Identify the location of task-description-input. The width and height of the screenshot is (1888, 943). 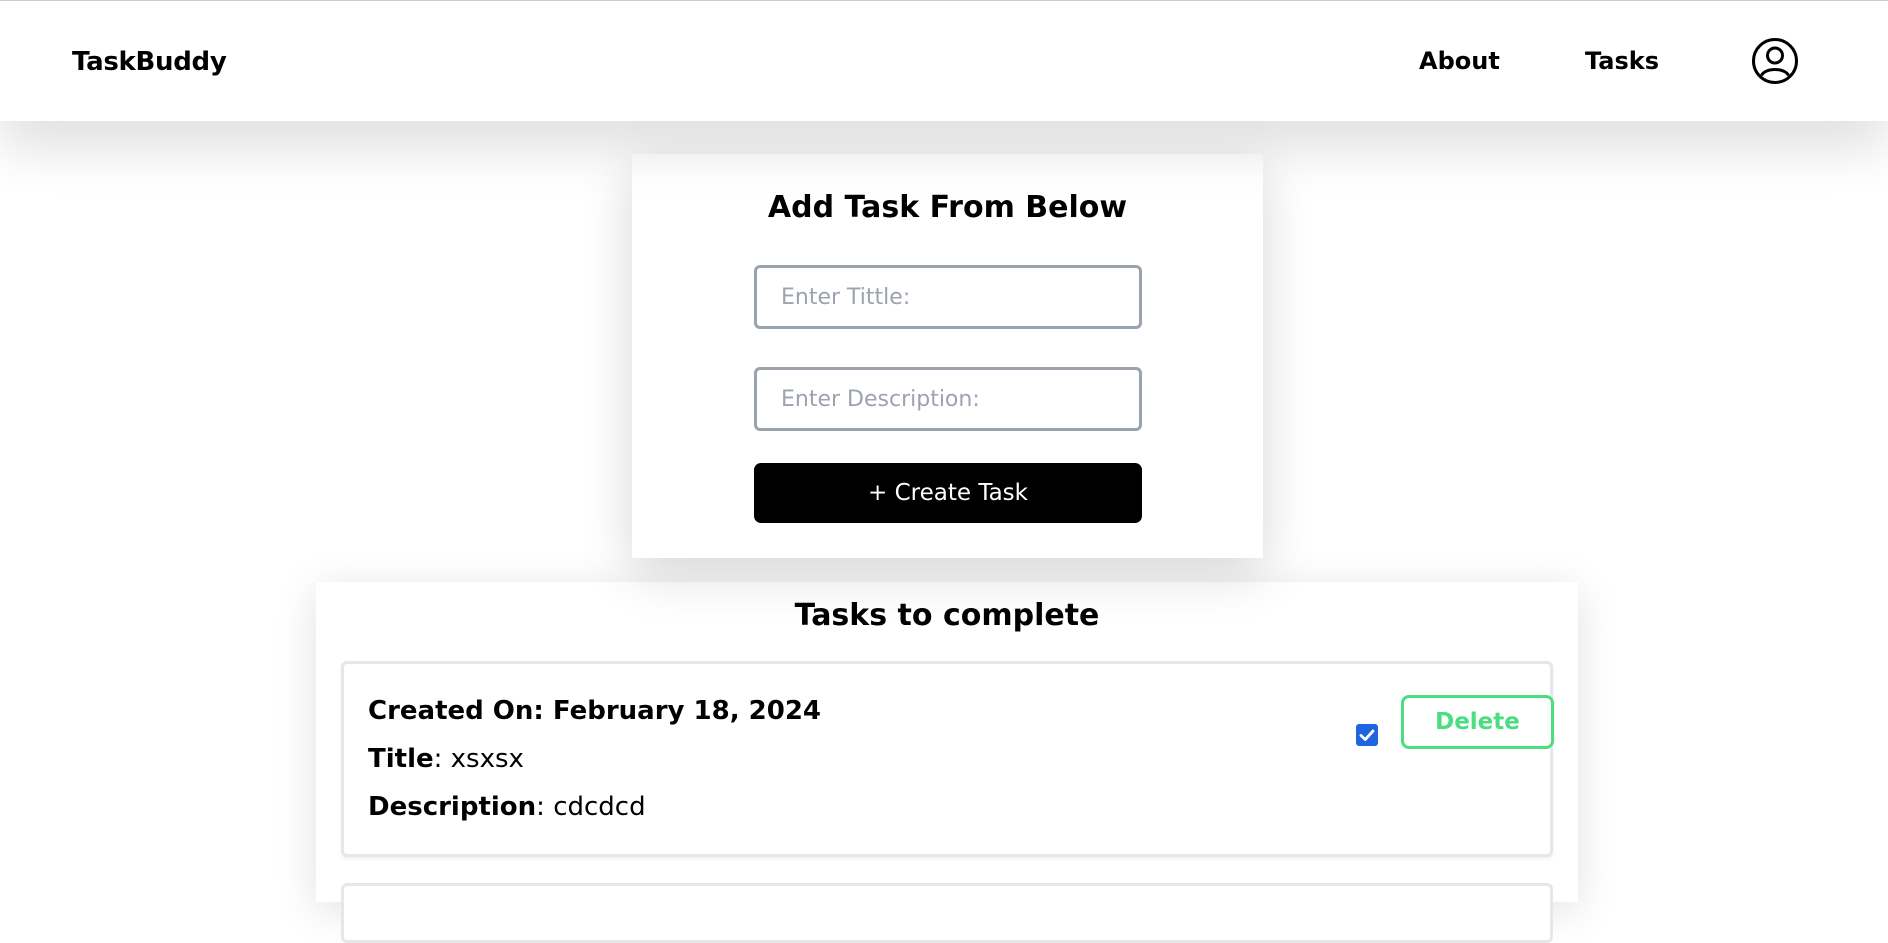
(948, 399).